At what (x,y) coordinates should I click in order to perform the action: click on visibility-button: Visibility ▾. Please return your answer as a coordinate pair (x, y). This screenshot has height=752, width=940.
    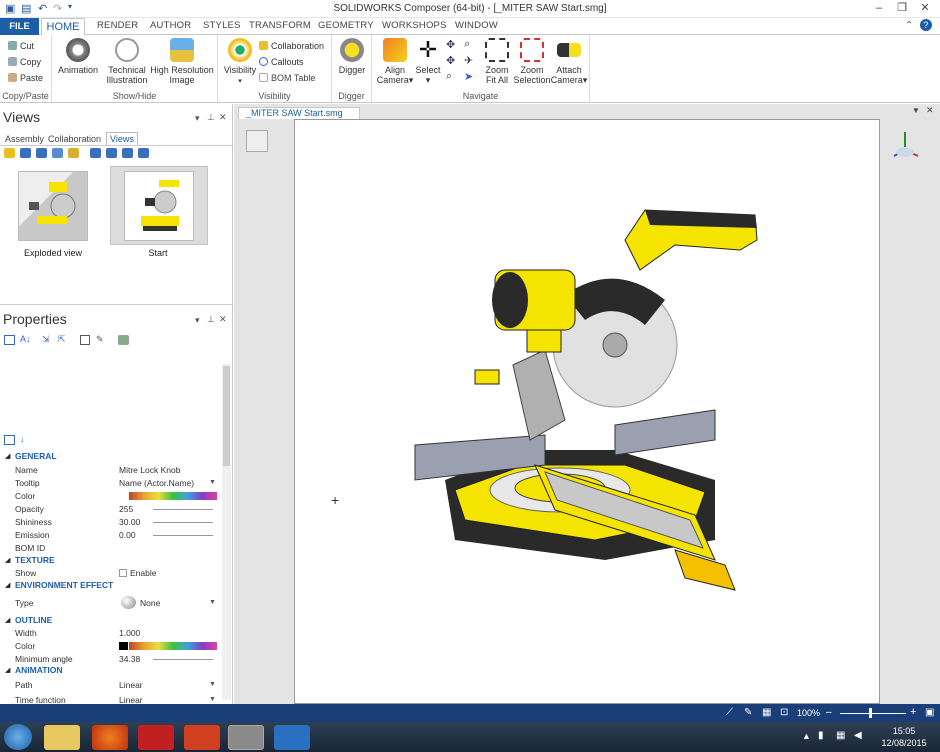
    Looking at the image, I should click on (240, 62).